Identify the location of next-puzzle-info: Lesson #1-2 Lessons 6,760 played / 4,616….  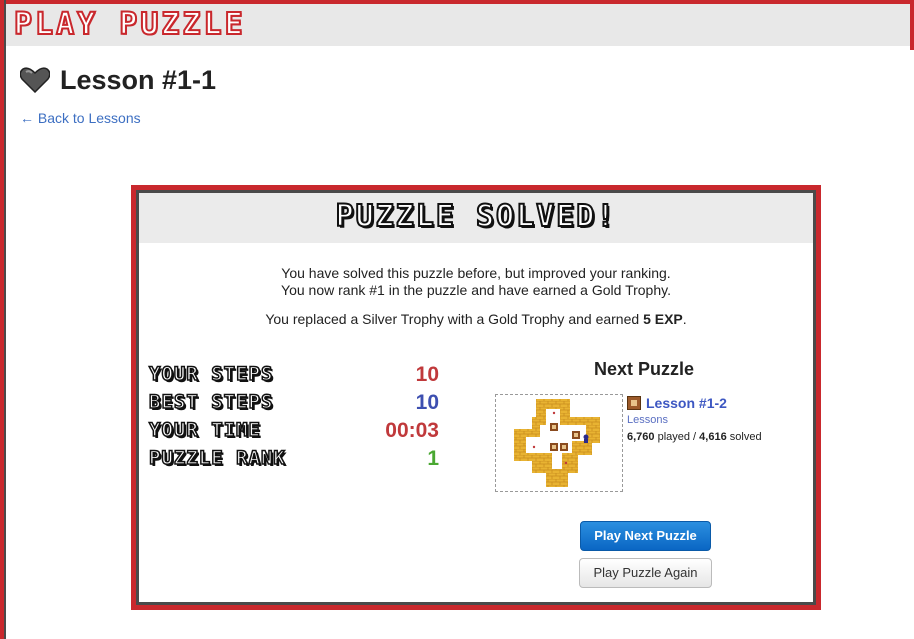
(717, 418).